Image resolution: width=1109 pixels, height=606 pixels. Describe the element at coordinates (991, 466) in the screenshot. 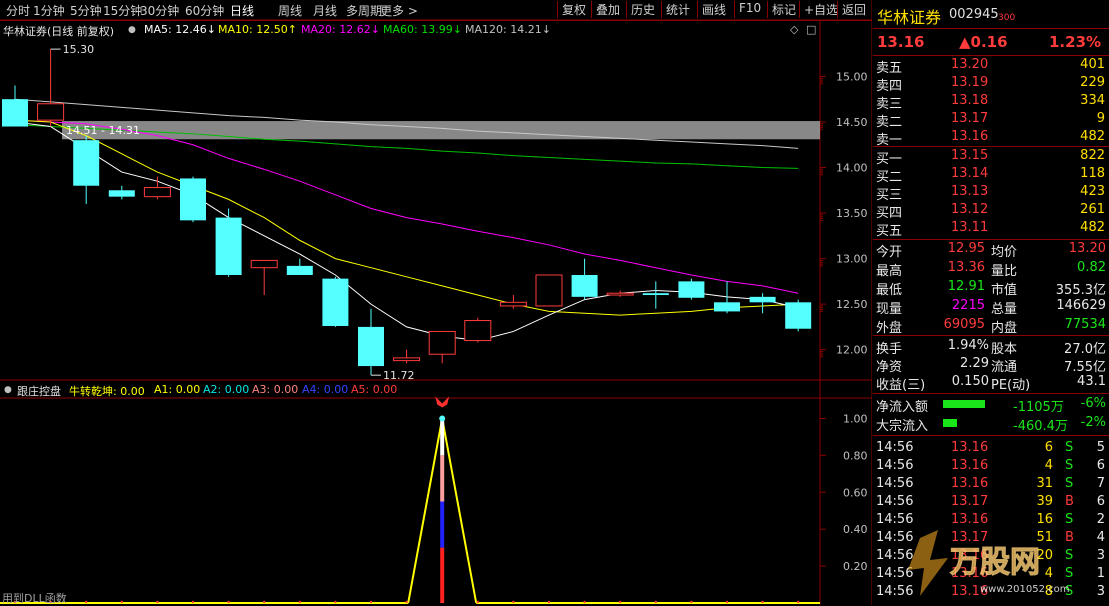

I see `tick-row: 14:56 13.16 4 S 6` at that location.